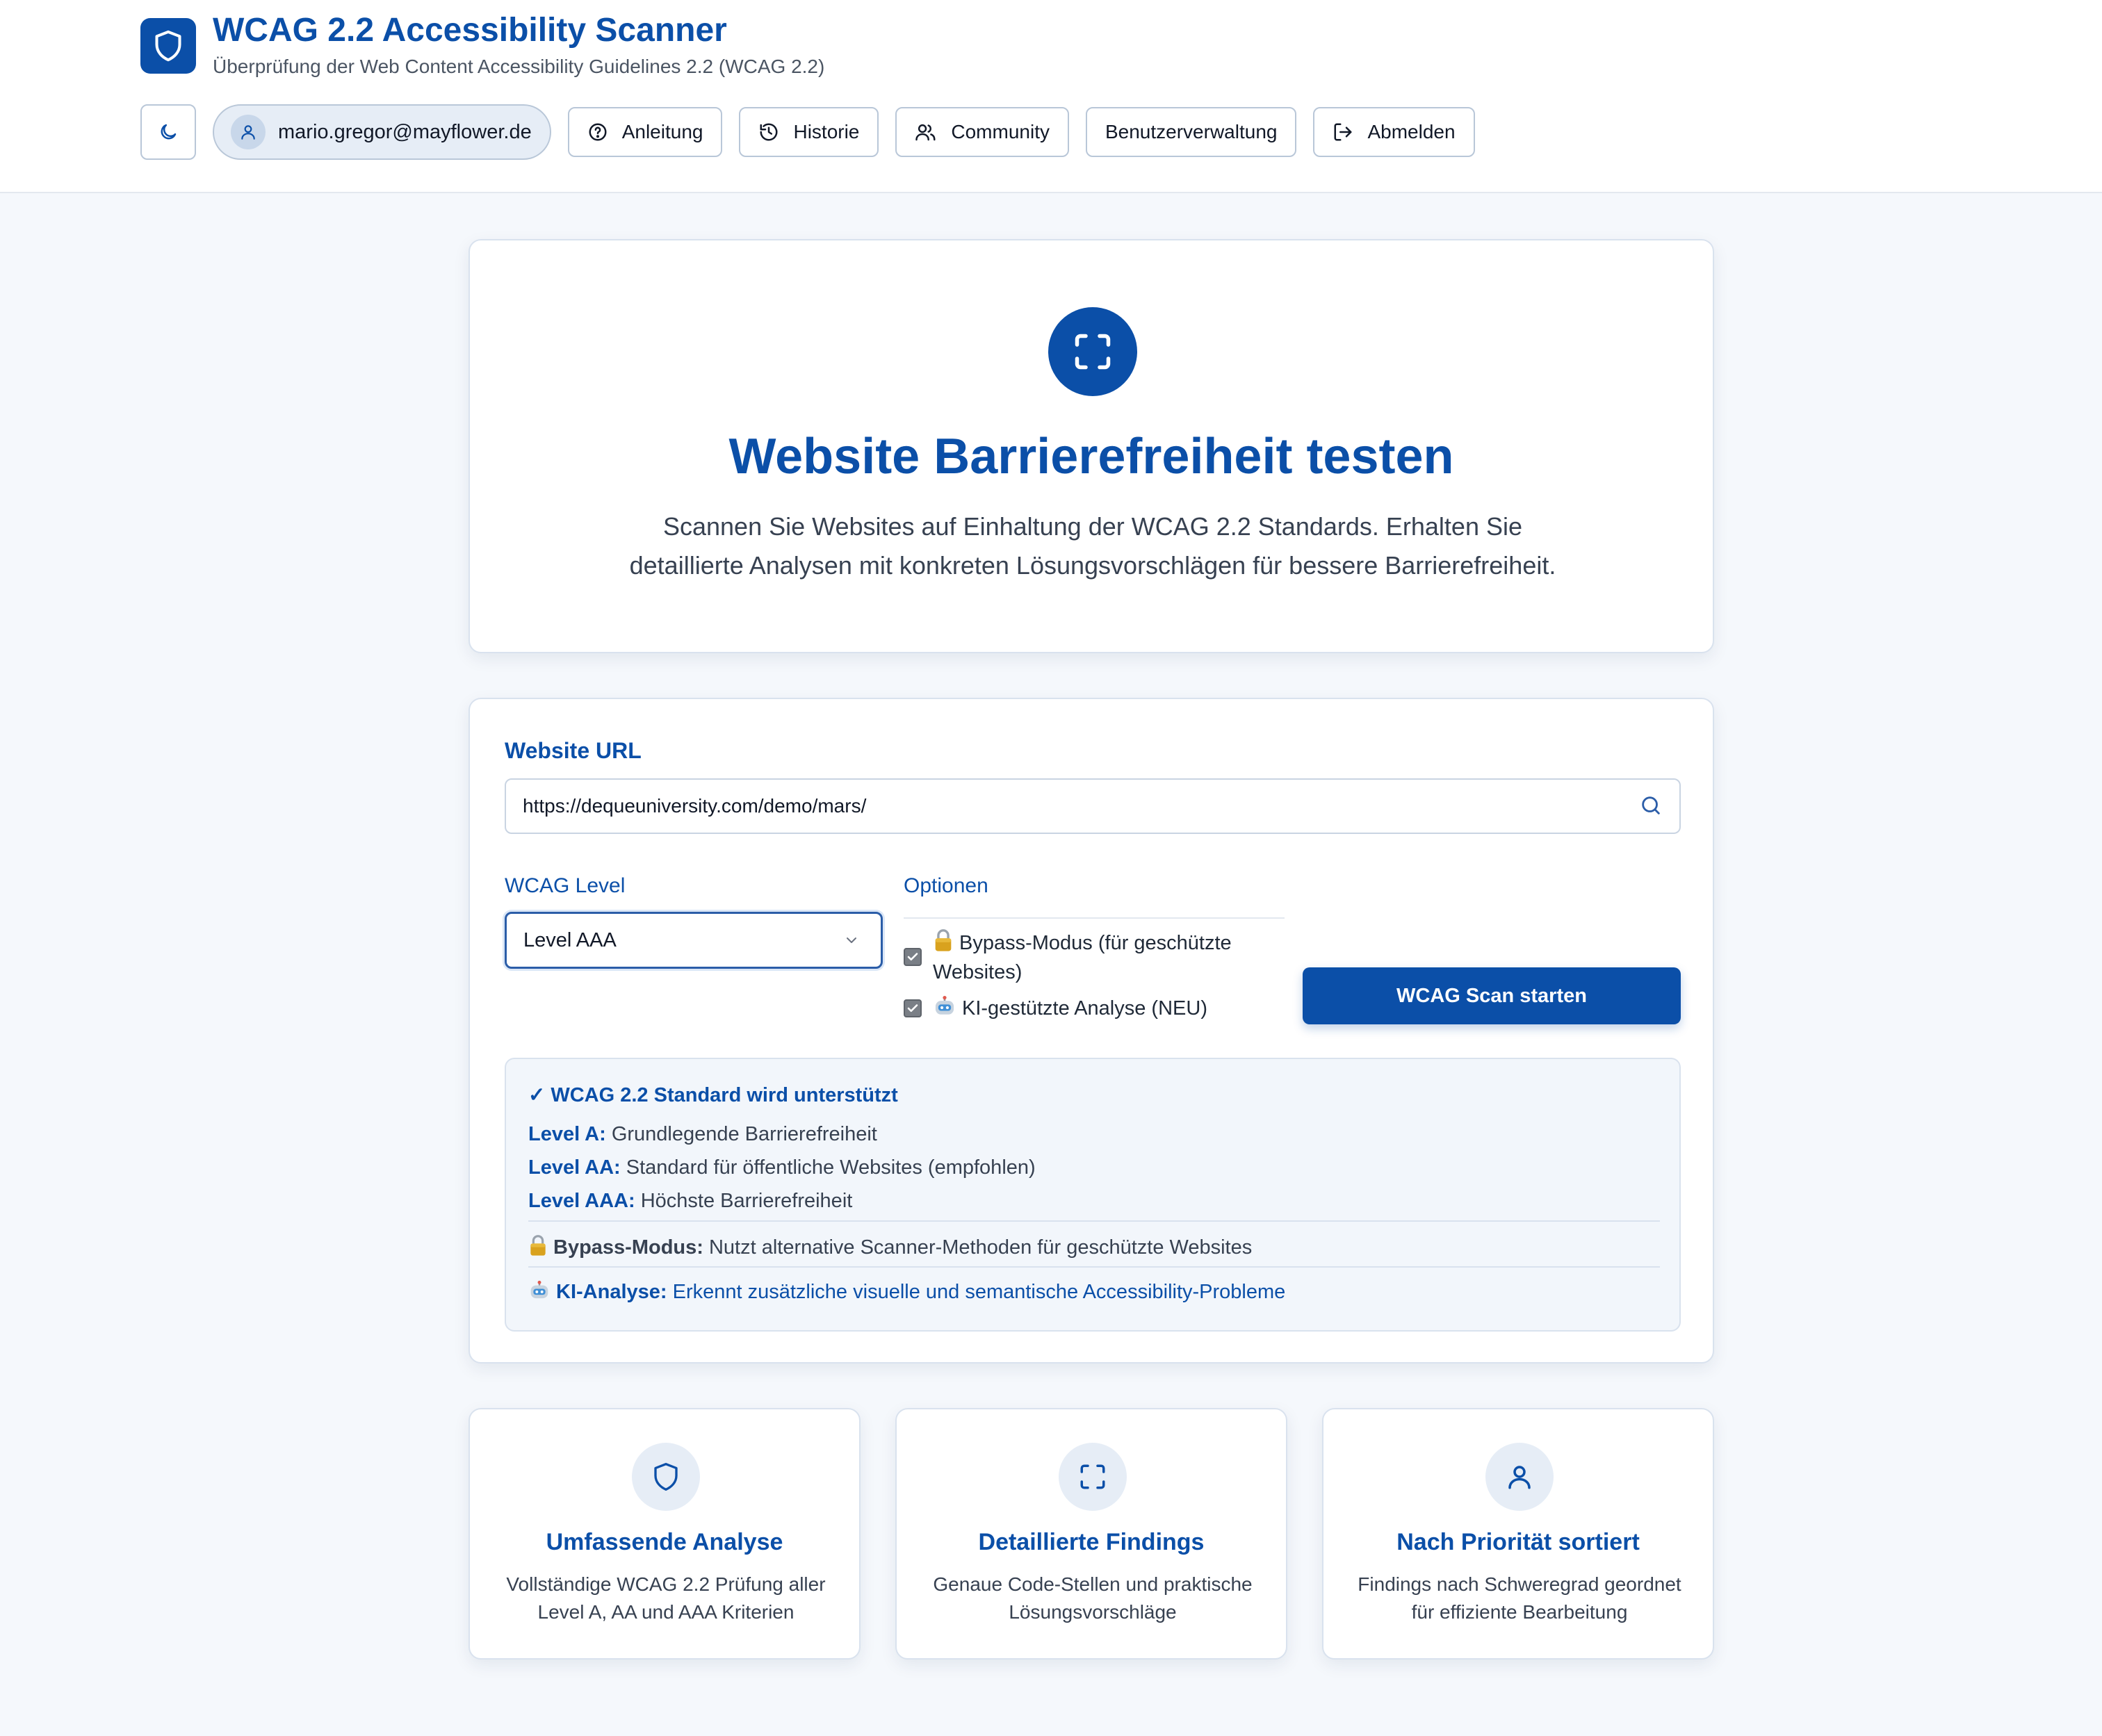  What do you see at coordinates (747, 1201) in the screenshot?
I see `info-level-aaa-text: Höchste Barrierefreiheit` at bounding box center [747, 1201].